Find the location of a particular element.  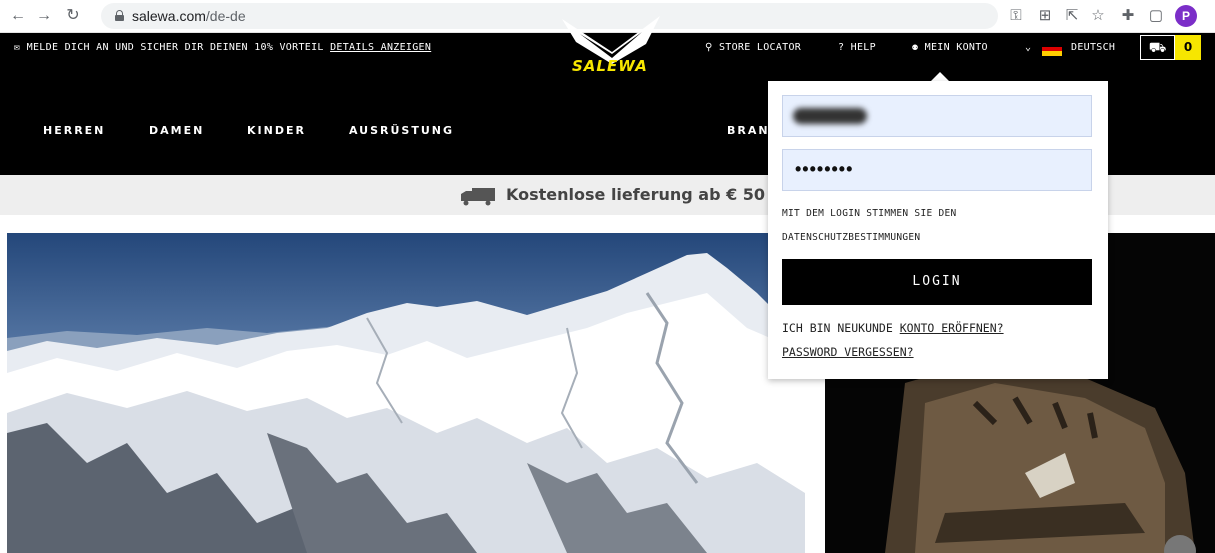

nav-damen: DAMEN is located at coordinates (176, 131).